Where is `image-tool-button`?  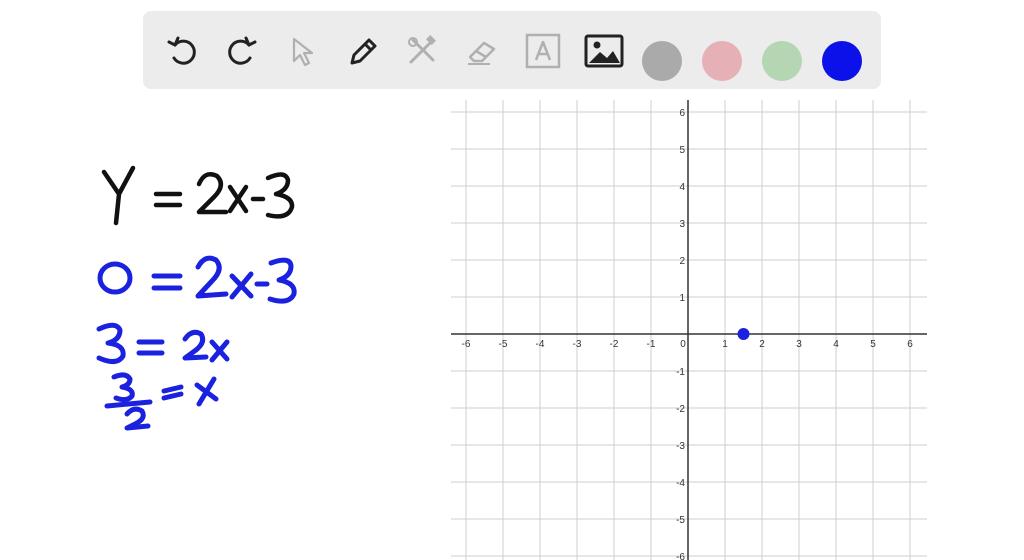
image-tool-button is located at coordinates (604, 51).